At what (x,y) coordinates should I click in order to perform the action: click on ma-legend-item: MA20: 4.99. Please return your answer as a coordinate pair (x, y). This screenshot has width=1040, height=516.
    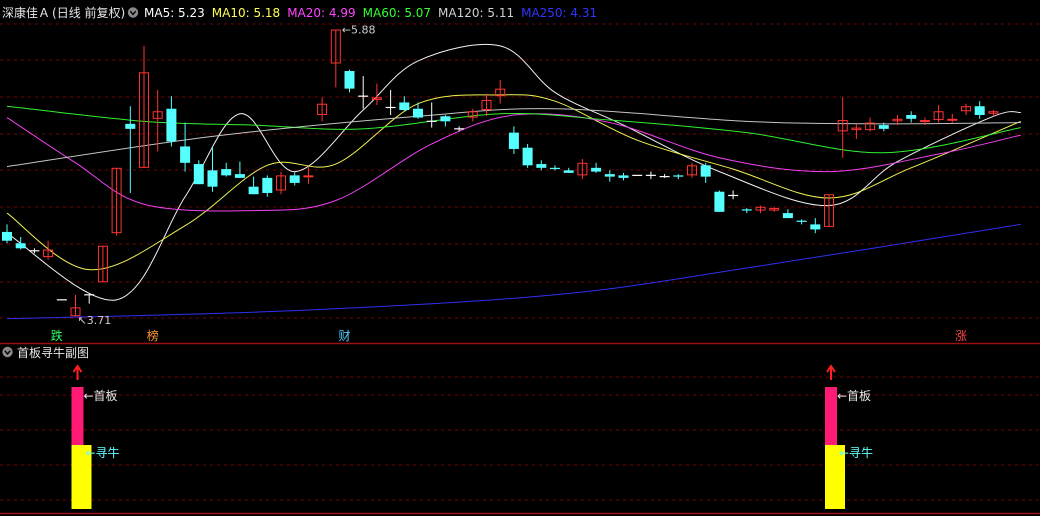
    Looking at the image, I should click on (321, 13).